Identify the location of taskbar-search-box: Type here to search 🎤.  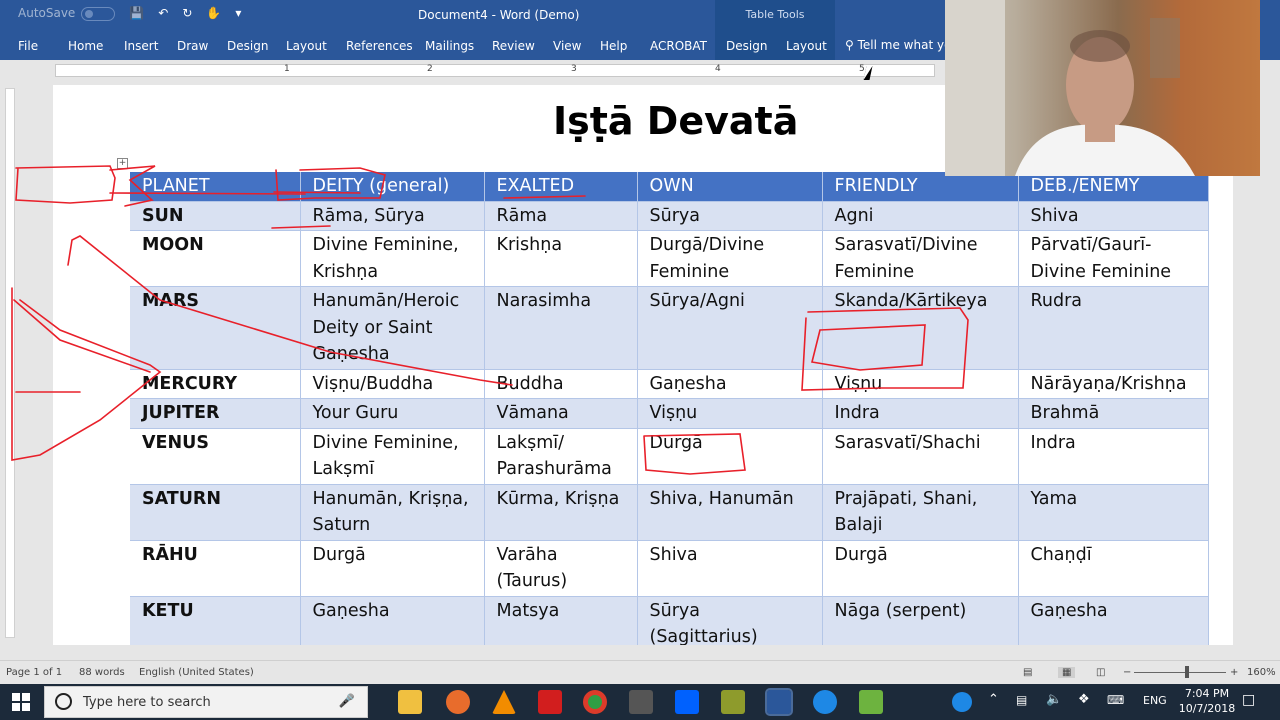
(206, 702).